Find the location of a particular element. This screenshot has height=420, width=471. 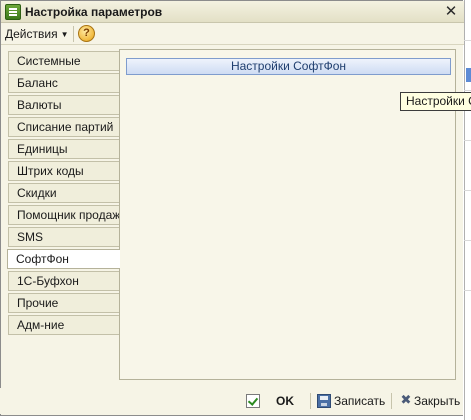

tooltip: Настройки С is located at coordinates (435, 101).